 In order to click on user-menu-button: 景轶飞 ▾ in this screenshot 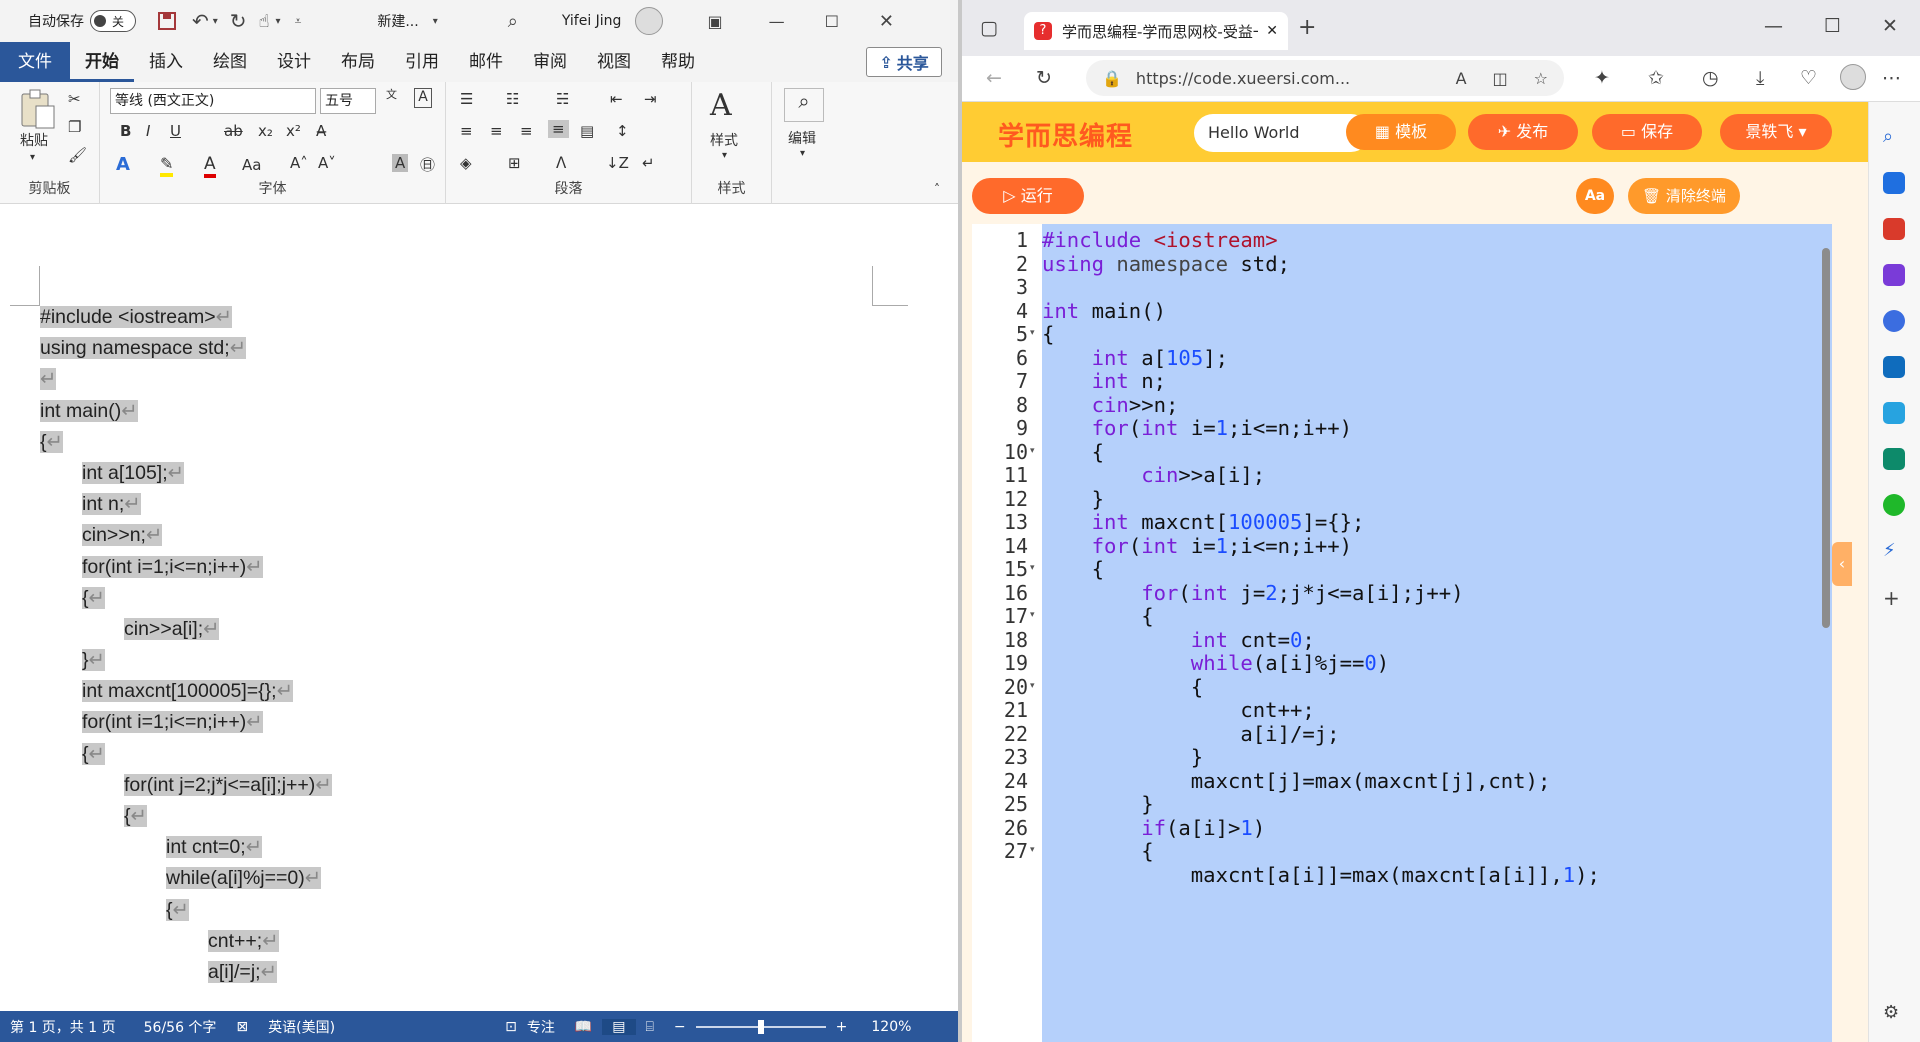, I will do `click(1776, 132)`.